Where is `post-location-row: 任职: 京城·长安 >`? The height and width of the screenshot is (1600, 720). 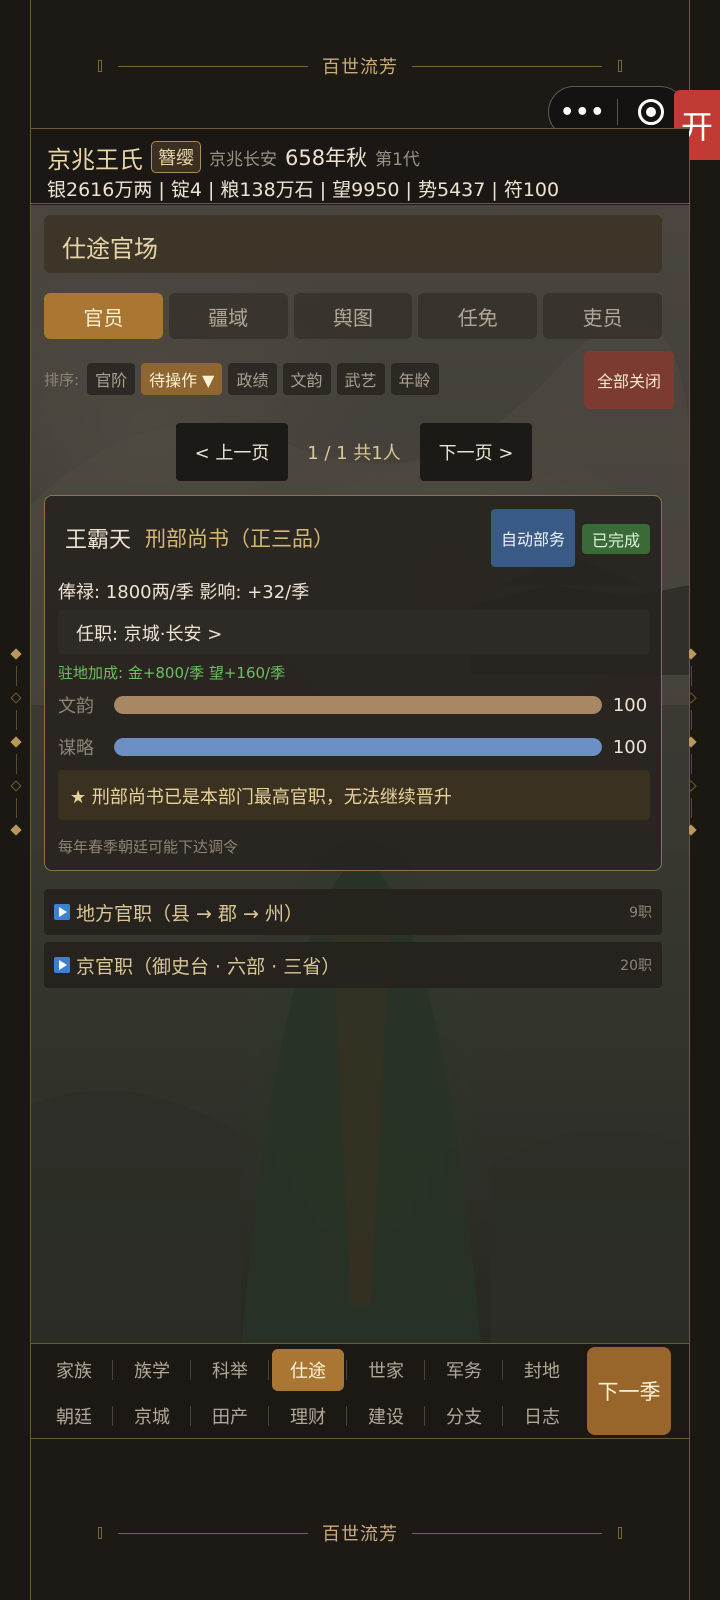
post-location-row: 任职: 京城·长安 > is located at coordinates (354, 632).